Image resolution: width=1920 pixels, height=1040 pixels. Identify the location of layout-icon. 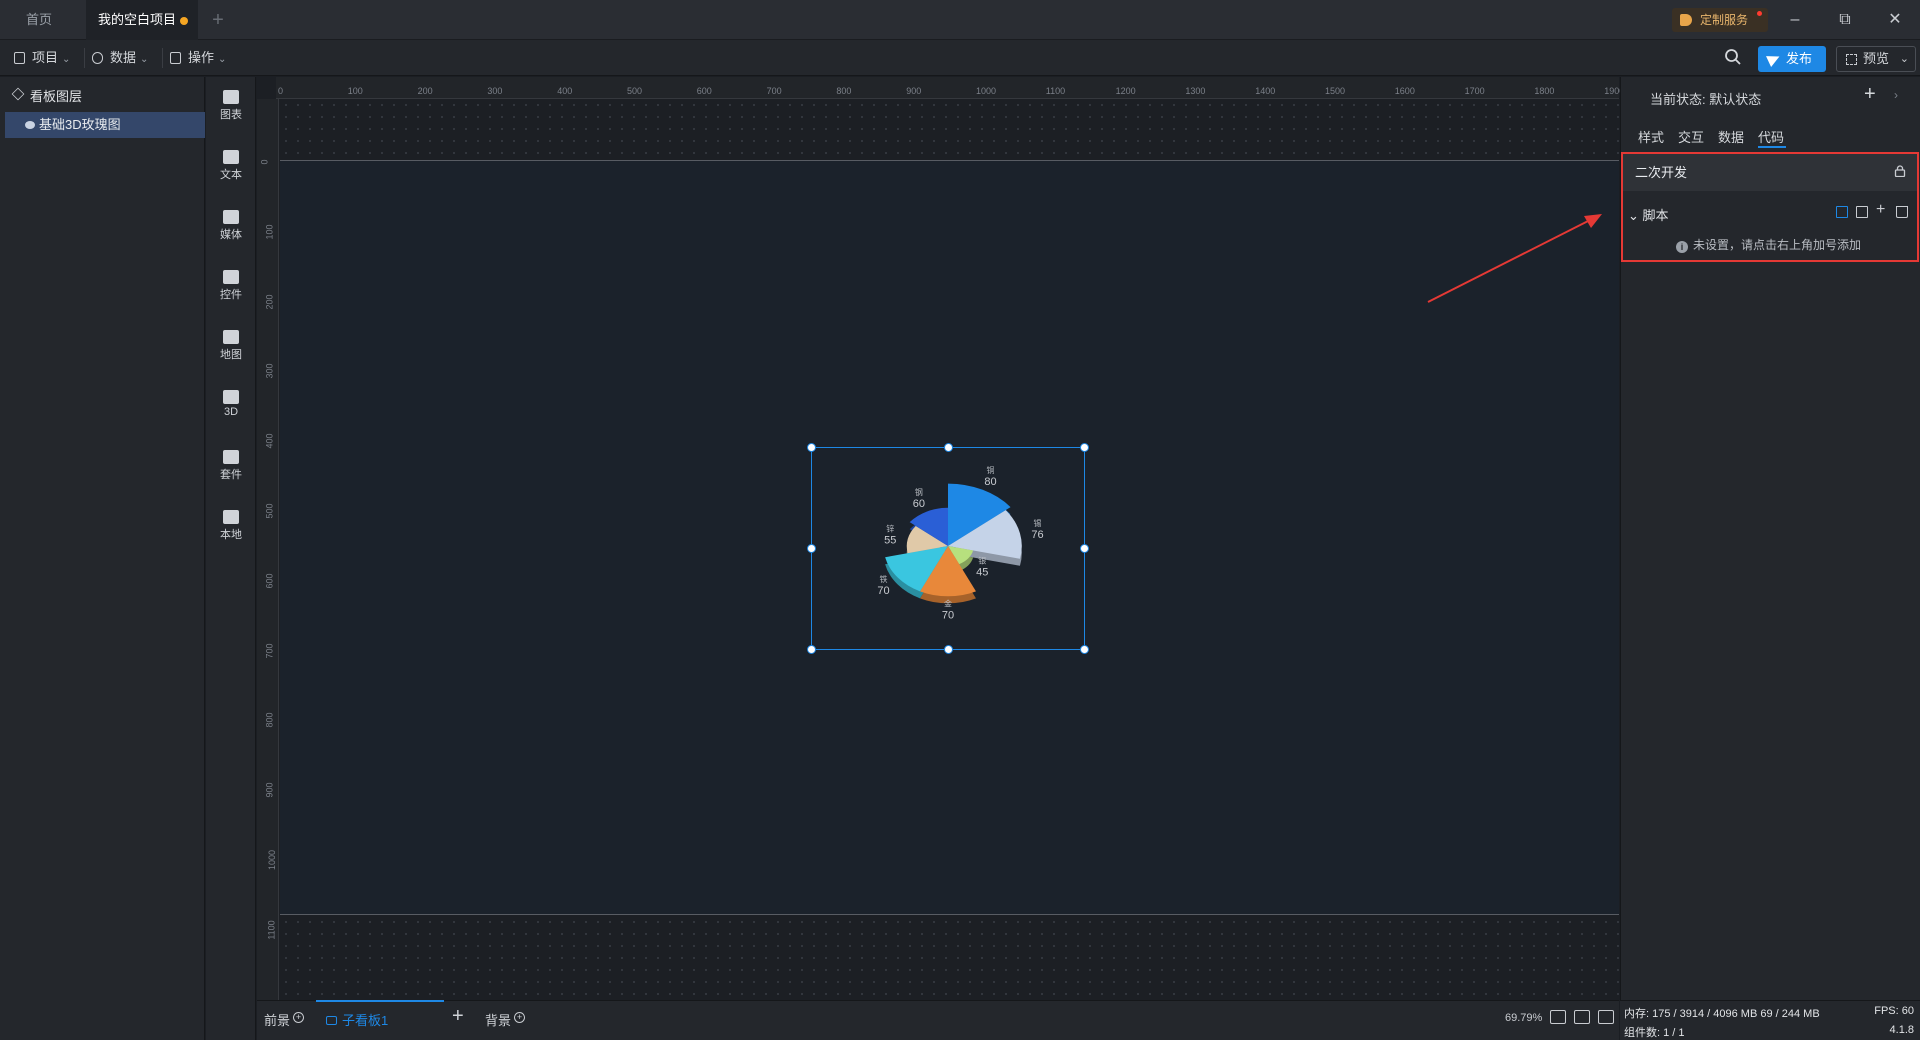
(1842, 212).